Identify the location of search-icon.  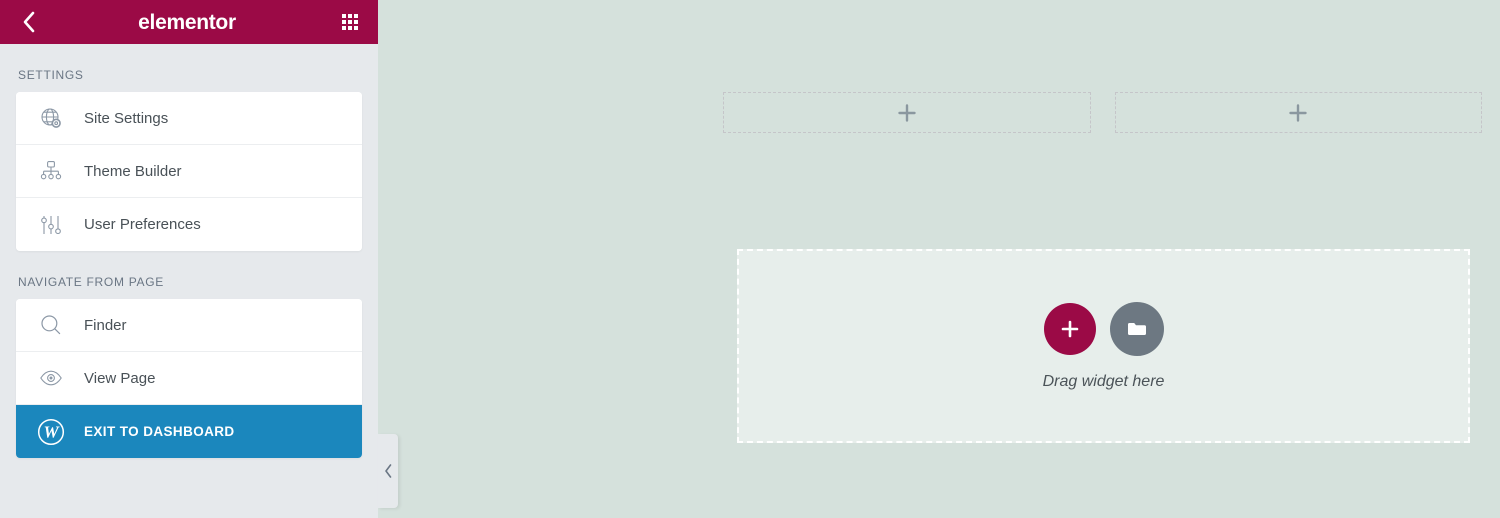
(51, 325).